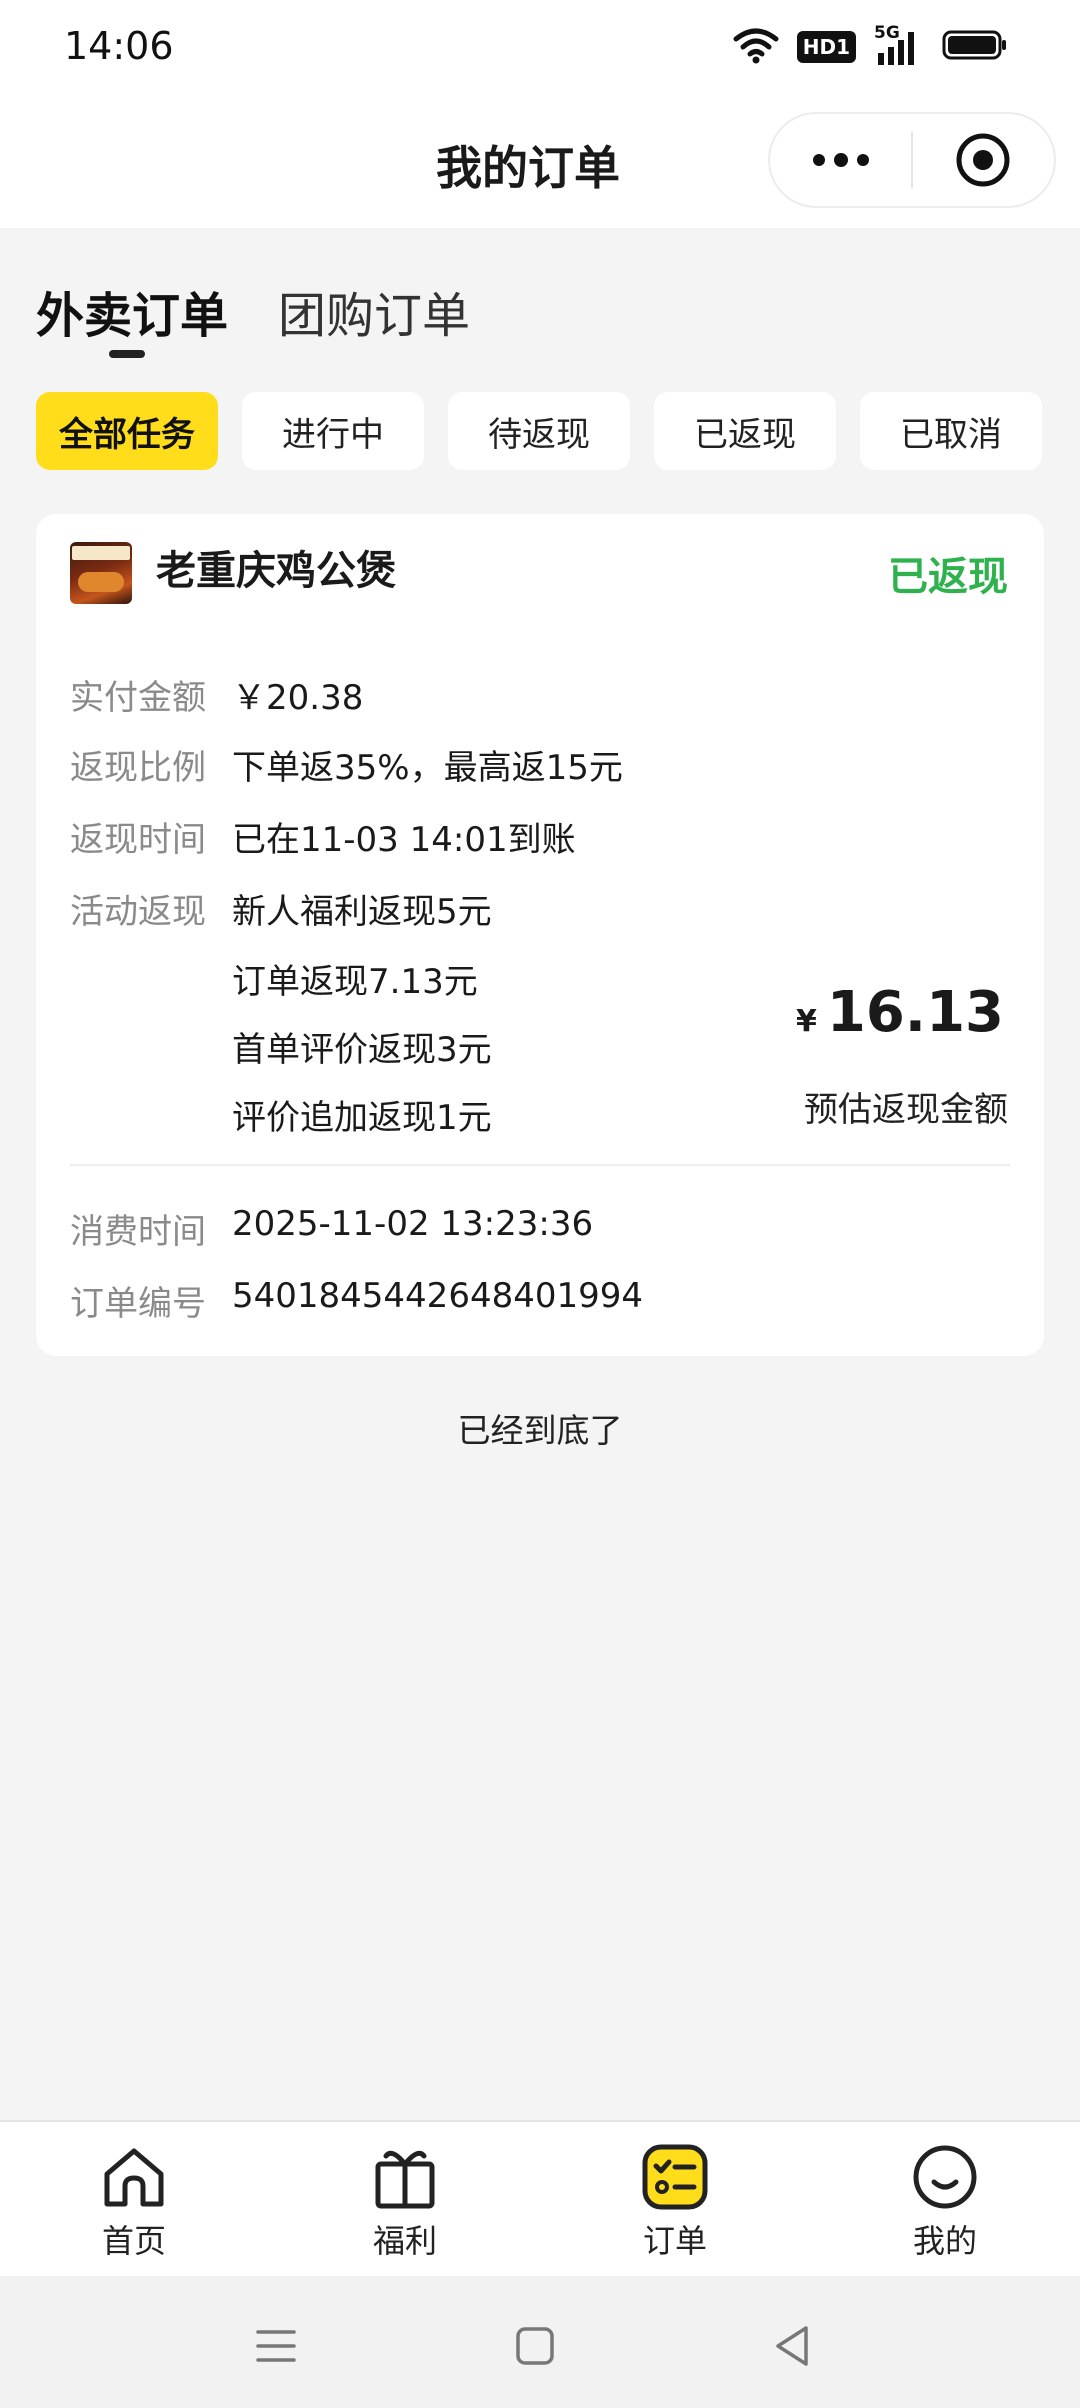 This screenshot has height=2408, width=1080. I want to click on order-status-badge: 已返现, so click(948, 577).